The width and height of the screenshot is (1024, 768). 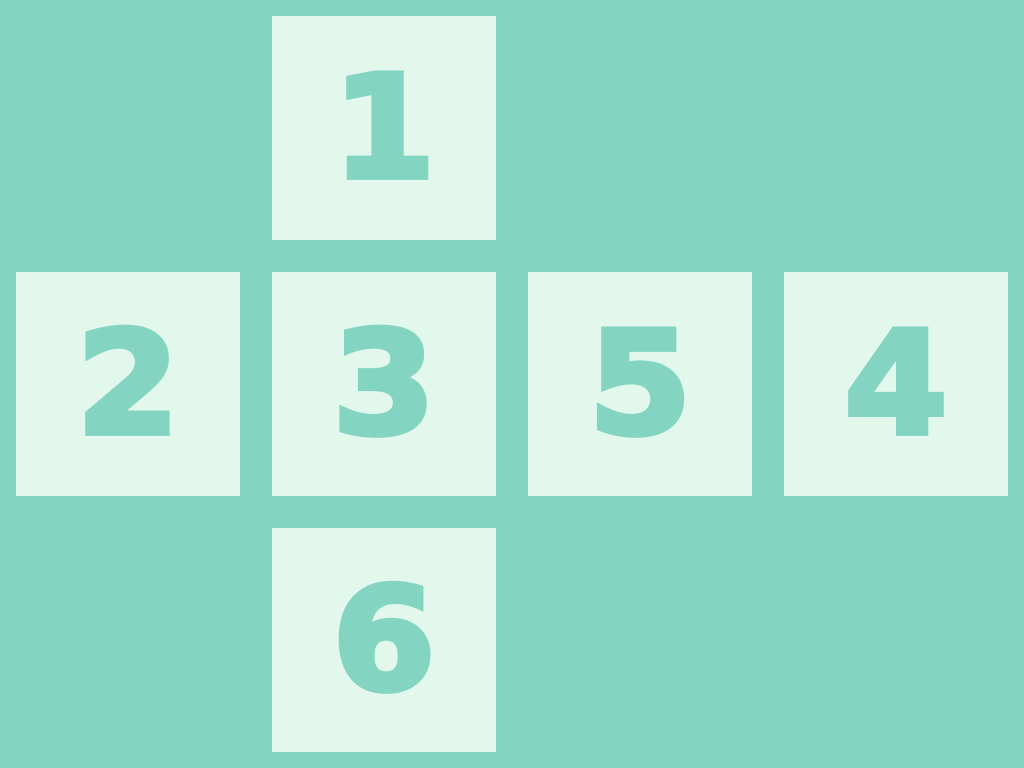 I want to click on cube-face-bottom: 6, so click(x=384, y=640).